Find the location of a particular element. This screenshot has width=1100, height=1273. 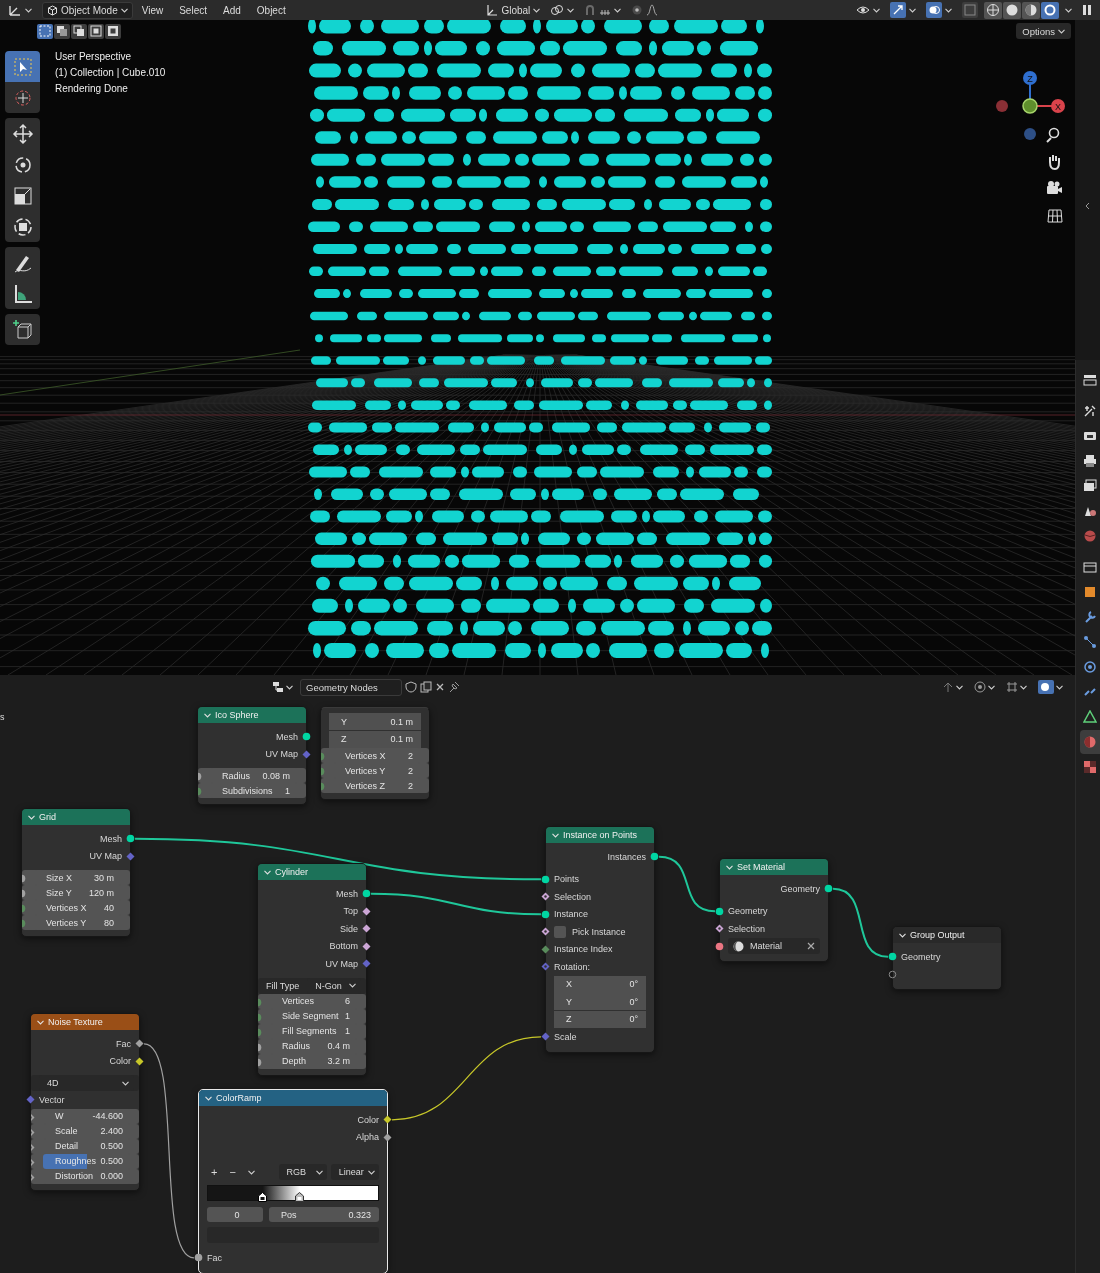

menu-item: View is located at coordinates (152, 10).